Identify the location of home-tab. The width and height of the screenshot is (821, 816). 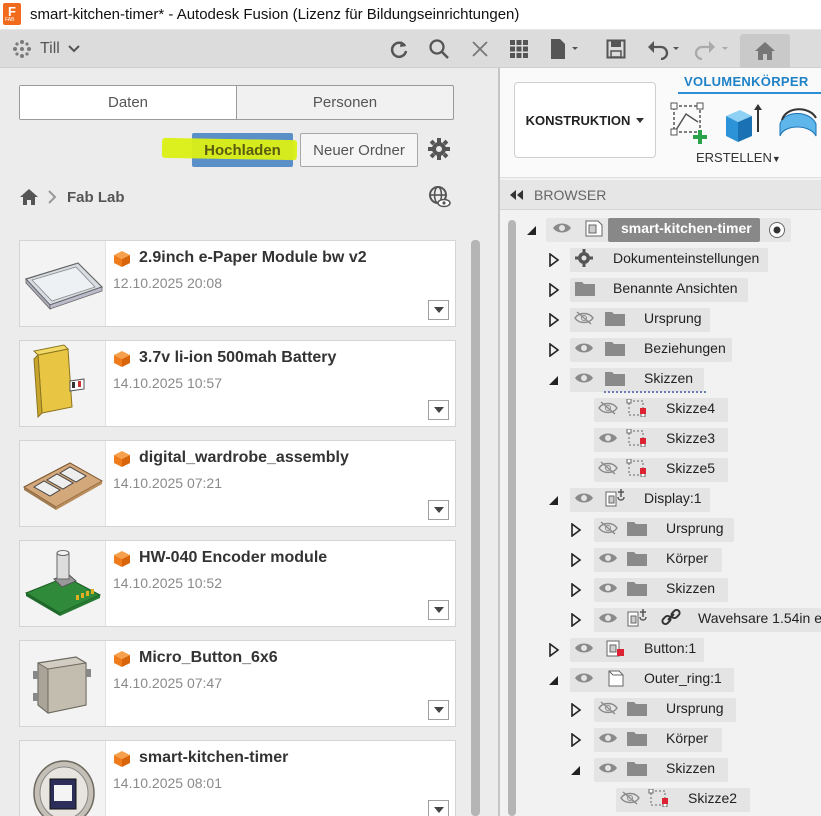
(765, 51).